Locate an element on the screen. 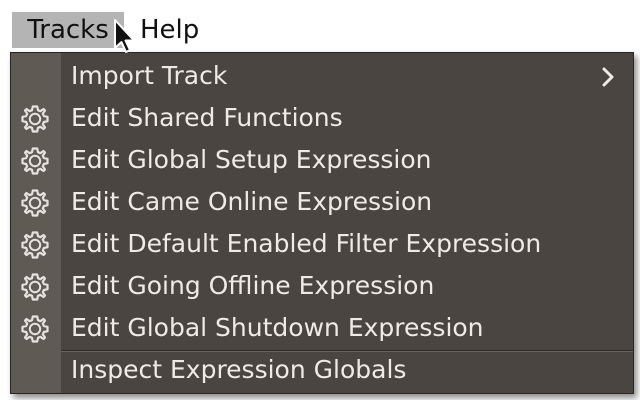 The width and height of the screenshot is (640, 400). menu-item-label: Edit Global Shutdown Expression is located at coordinates (277, 327).